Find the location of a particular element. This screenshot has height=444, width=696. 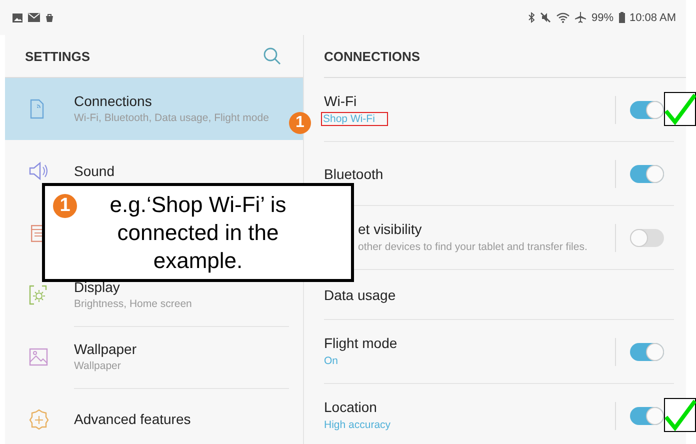

item-title: Display is located at coordinates (97, 287).